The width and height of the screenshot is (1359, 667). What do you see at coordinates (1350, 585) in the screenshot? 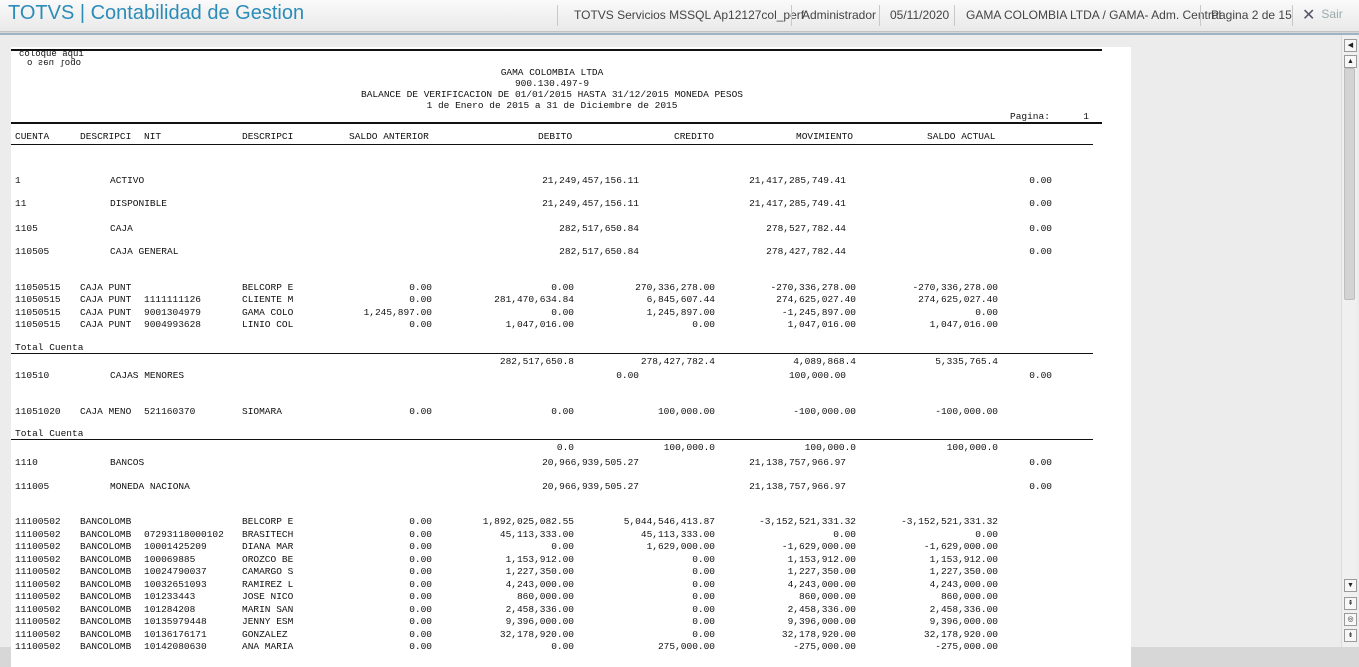
I see `scroll-down-icon: ▼` at bounding box center [1350, 585].